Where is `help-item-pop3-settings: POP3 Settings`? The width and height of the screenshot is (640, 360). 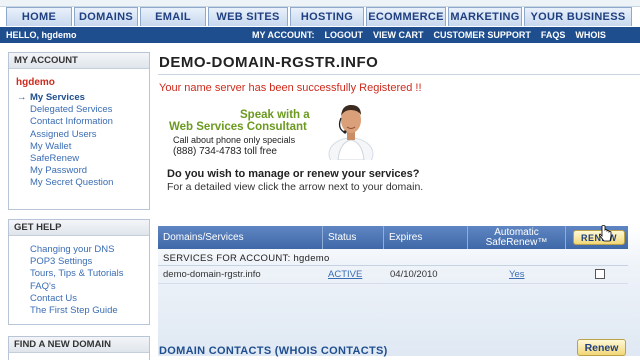
help-item-pop3-settings: POP3 Settings is located at coordinates (89, 262).